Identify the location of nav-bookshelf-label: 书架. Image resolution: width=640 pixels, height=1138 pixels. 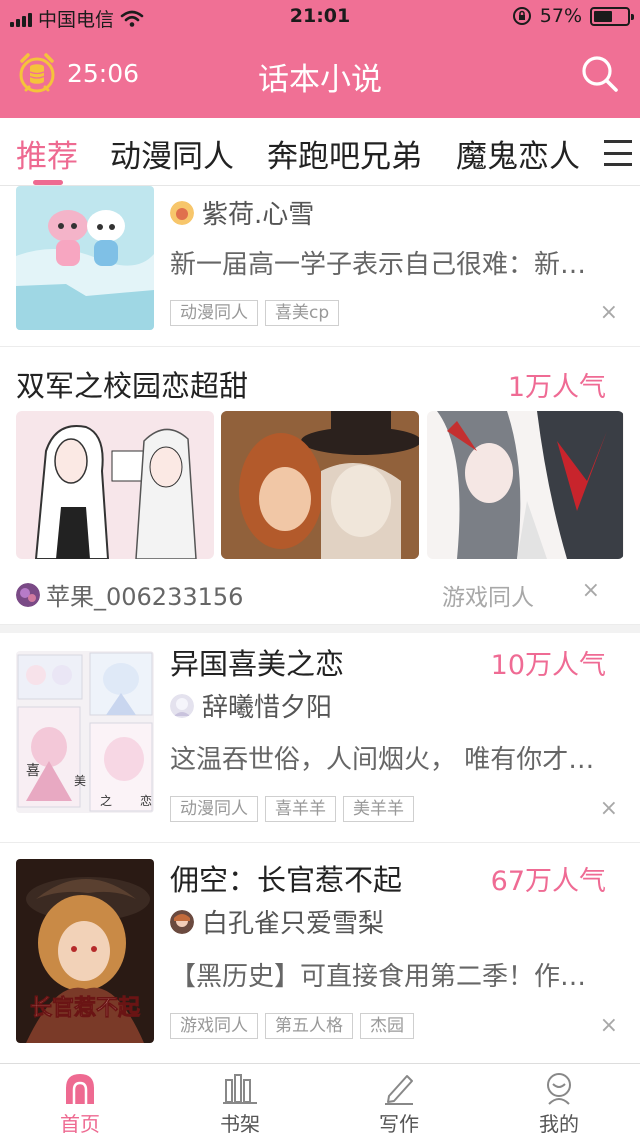
(240, 1124).